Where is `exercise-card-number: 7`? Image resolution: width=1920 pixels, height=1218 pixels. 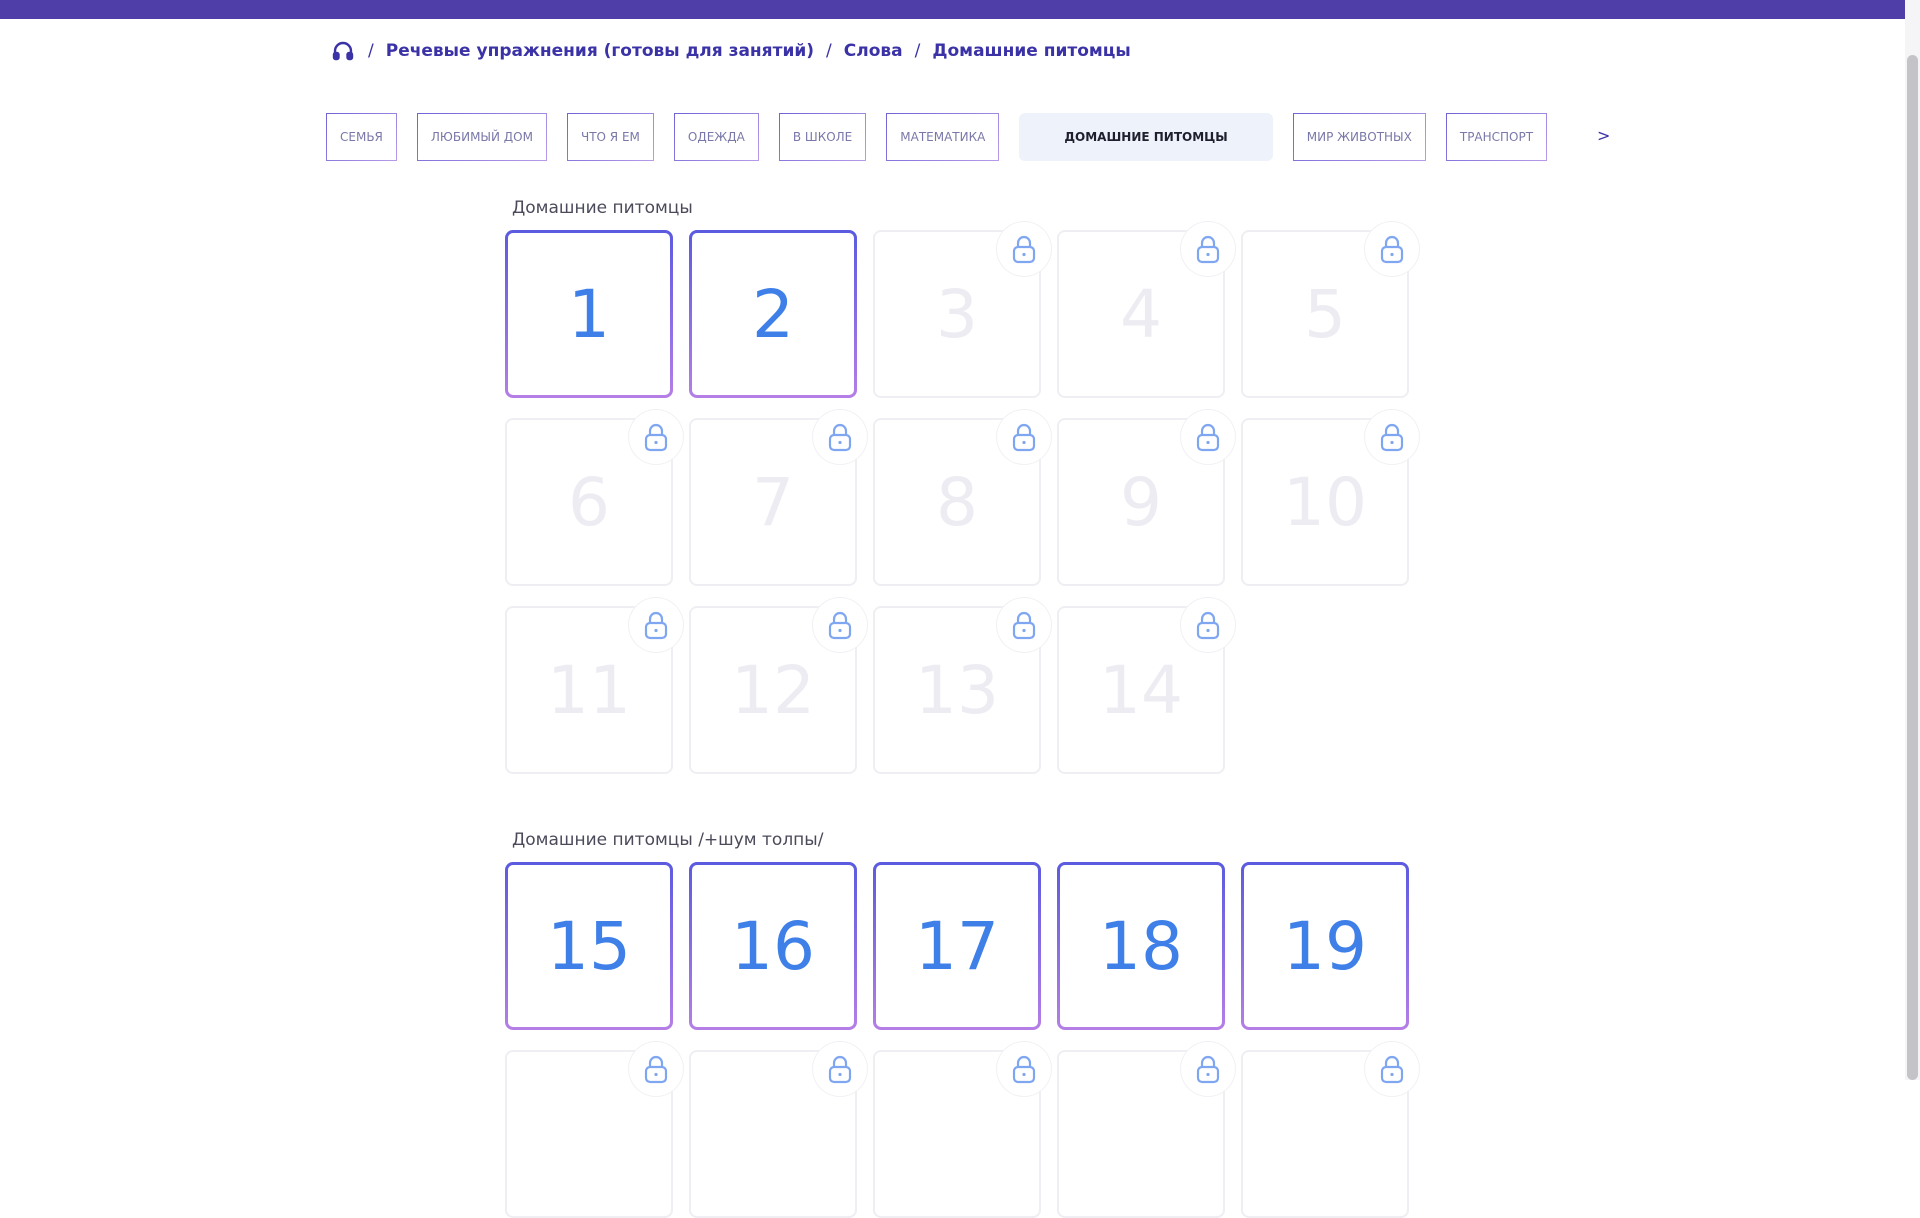 exercise-card-number: 7 is located at coordinates (773, 502).